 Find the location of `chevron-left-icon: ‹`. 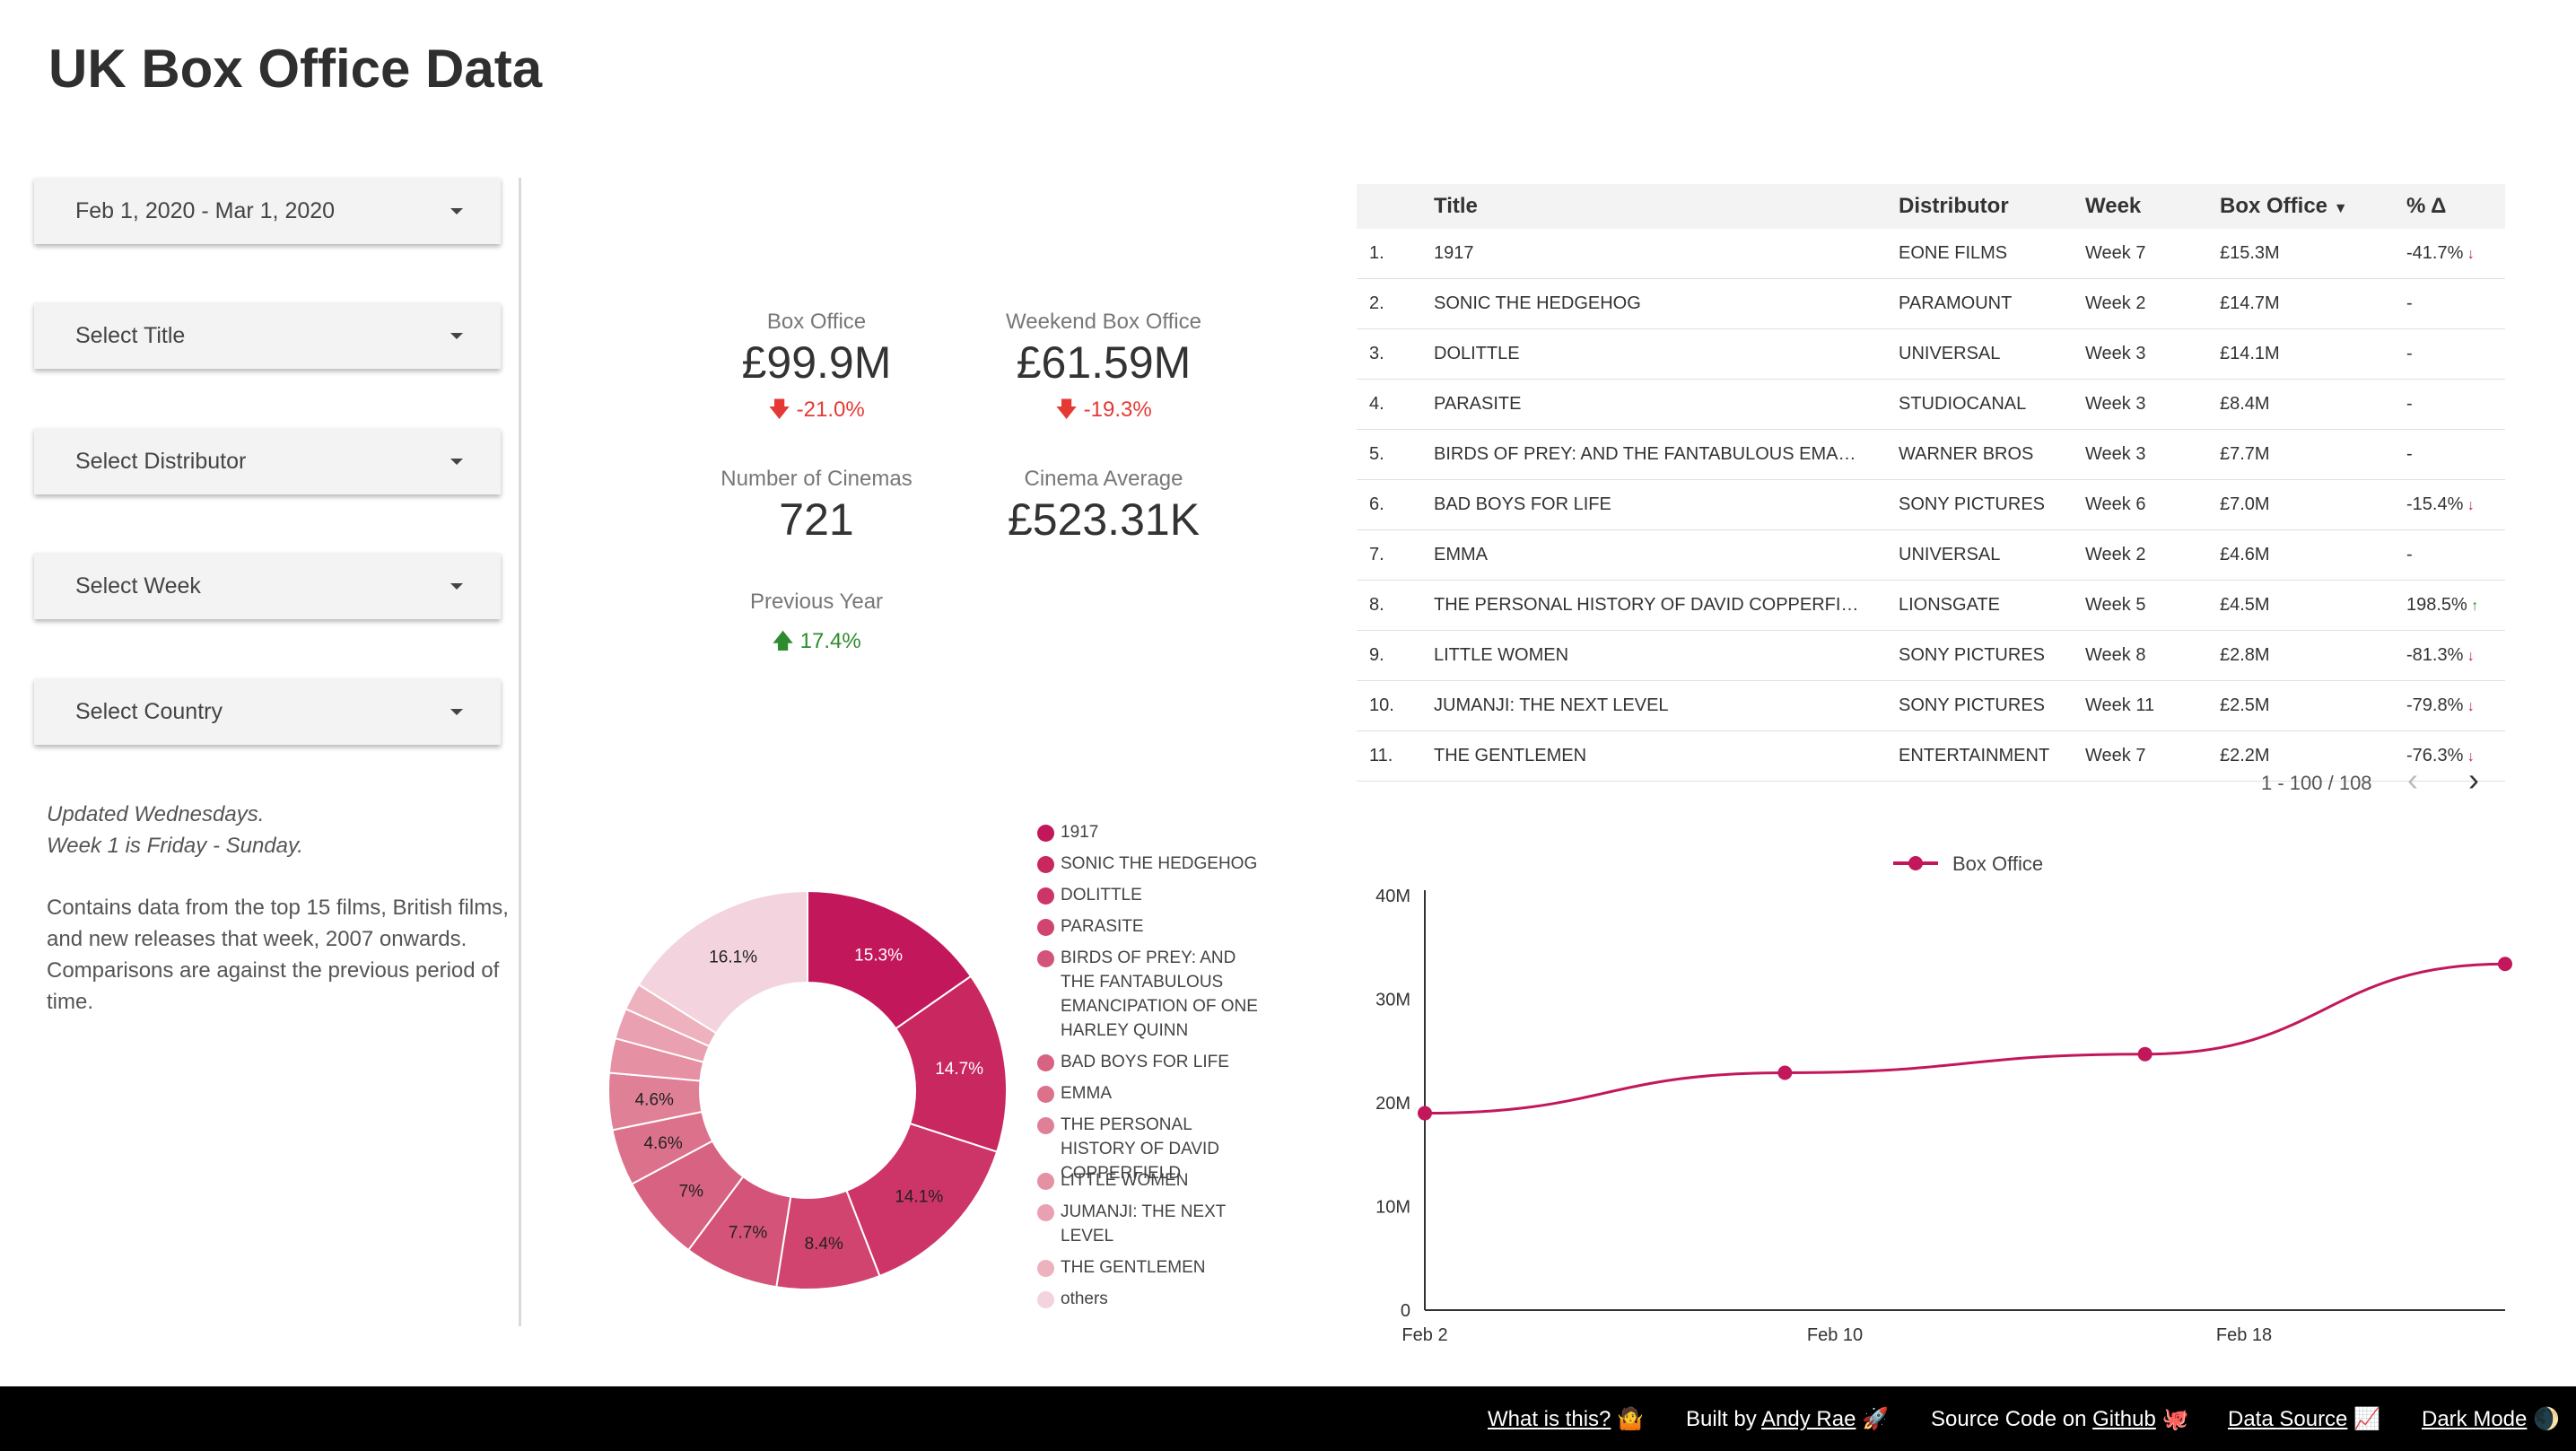

chevron-left-icon: ‹ is located at coordinates (2412, 780).